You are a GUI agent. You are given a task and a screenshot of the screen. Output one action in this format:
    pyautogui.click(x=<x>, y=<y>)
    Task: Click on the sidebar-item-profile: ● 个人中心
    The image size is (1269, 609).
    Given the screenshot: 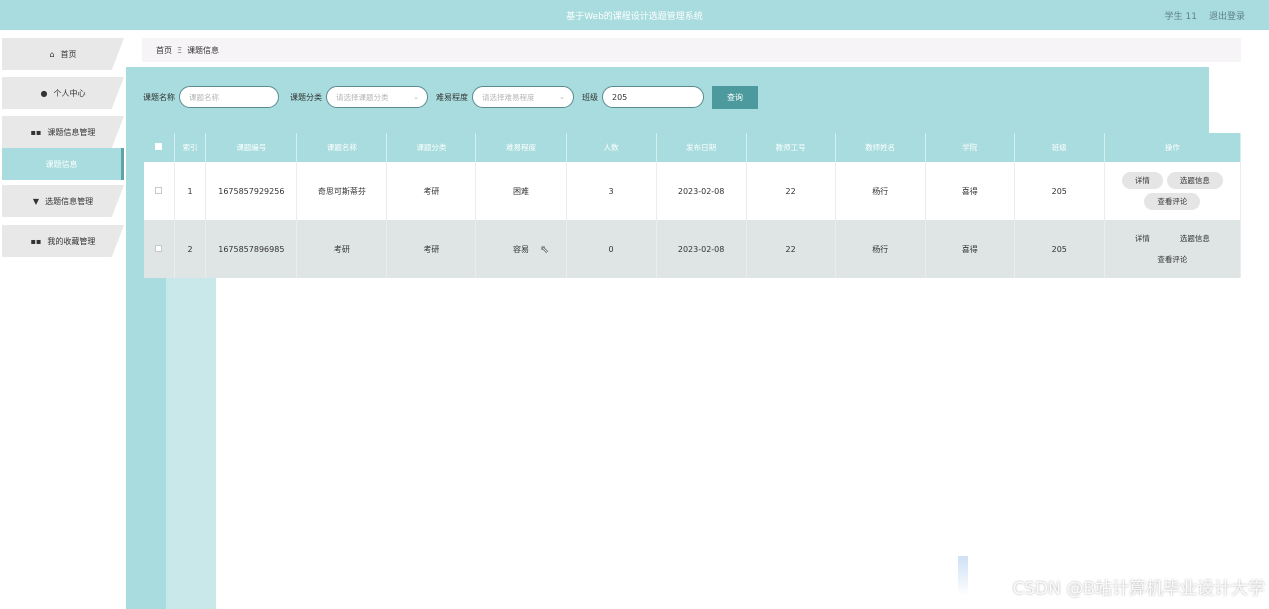 What is the action you would take?
    pyautogui.click(x=63, y=93)
    